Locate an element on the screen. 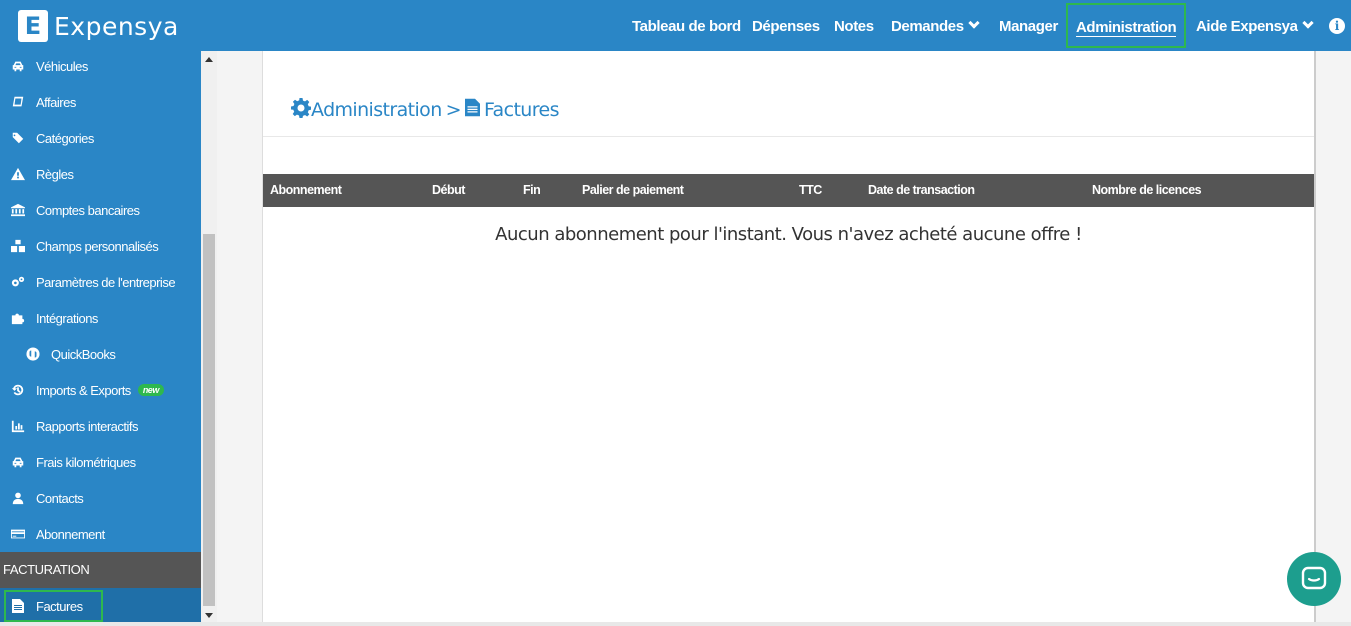 The width and height of the screenshot is (1351, 626). chat-icon is located at coordinates (1314, 578).